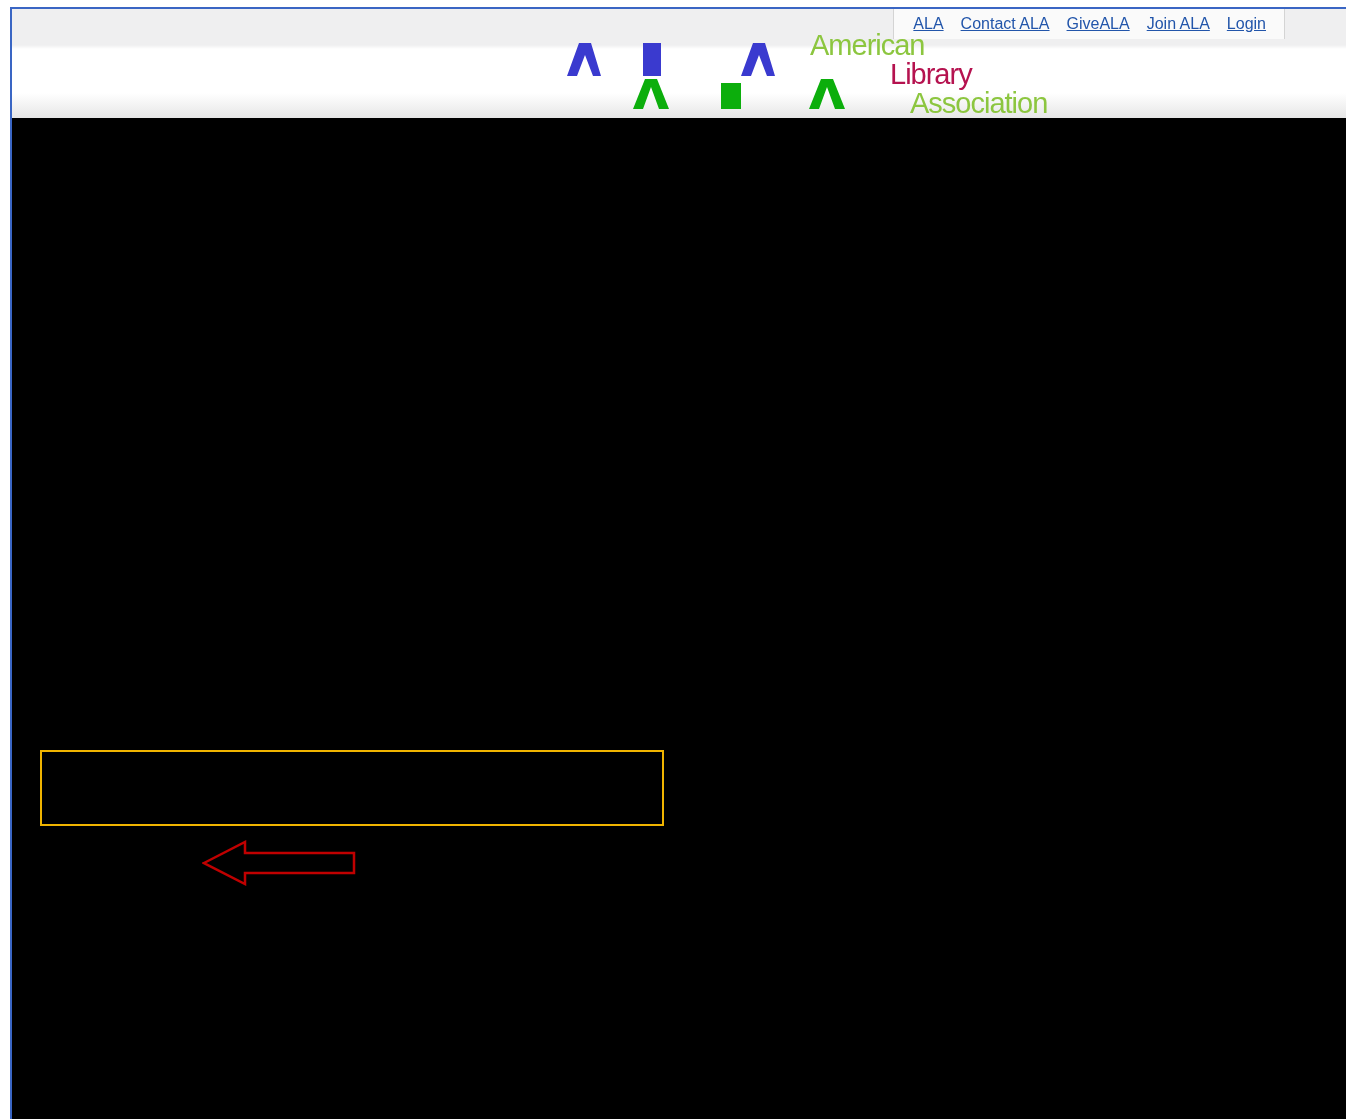  What do you see at coordinates (1178, 24) in the screenshot?
I see `top-link: Join ALA` at bounding box center [1178, 24].